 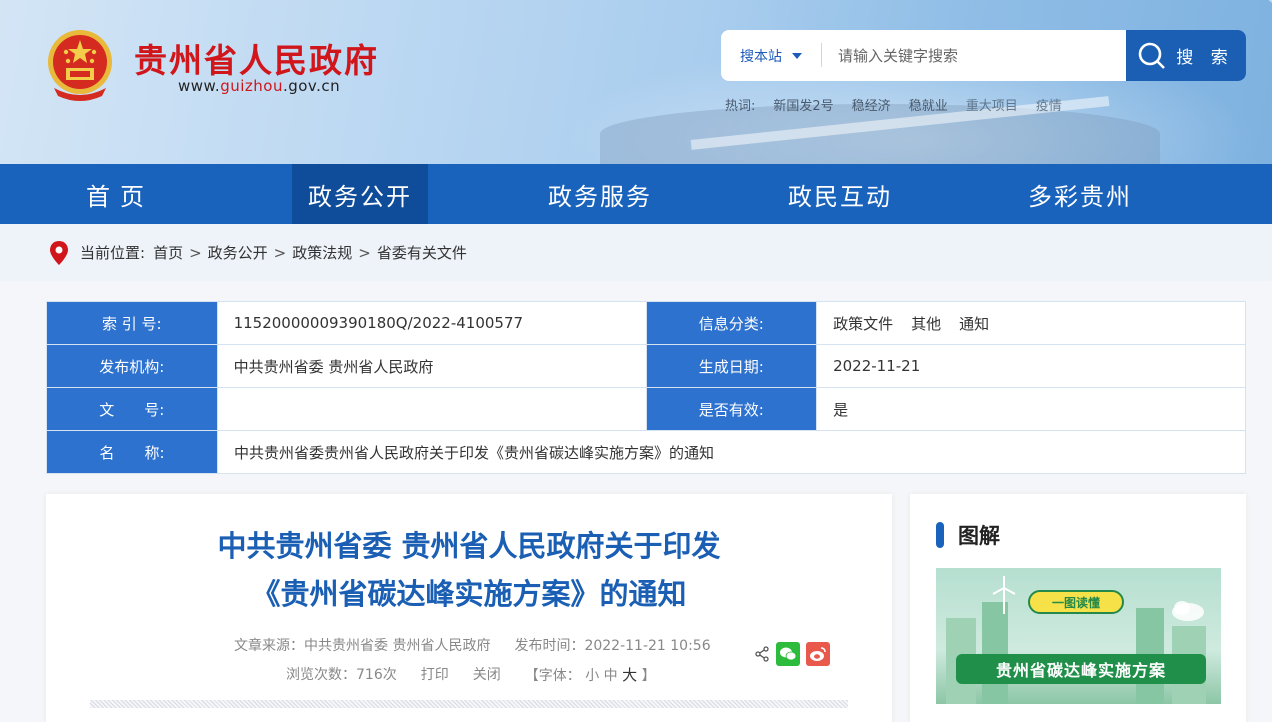 What do you see at coordinates (432, 409) in the screenshot?
I see `meta-docno-value` at bounding box center [432, 409].